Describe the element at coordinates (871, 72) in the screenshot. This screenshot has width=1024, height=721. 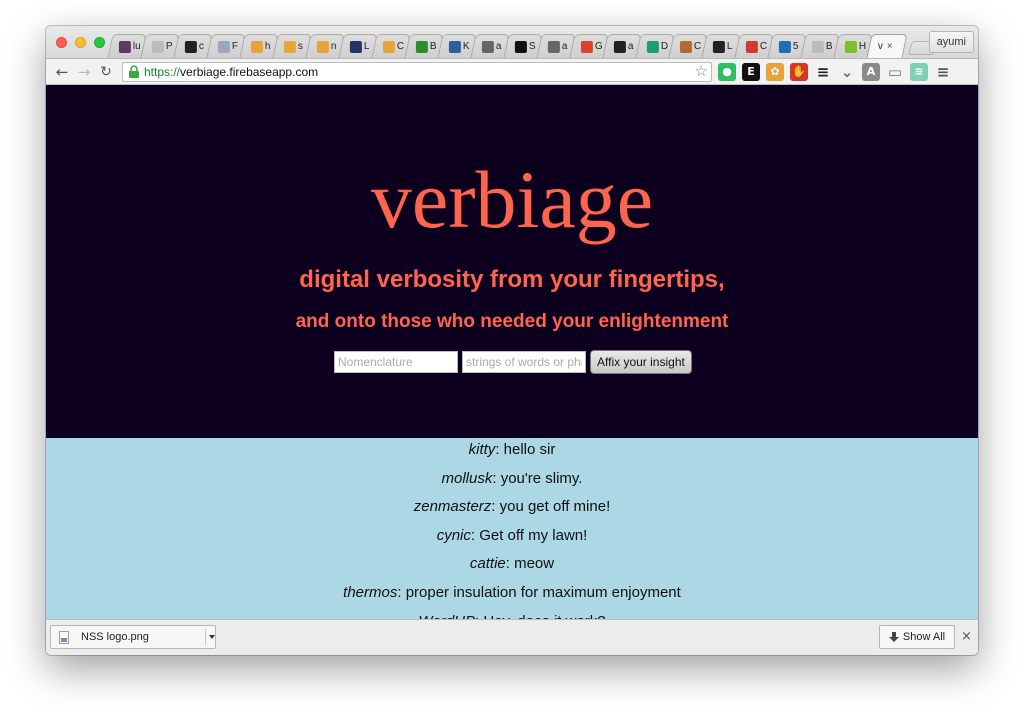
I see `angular-icon: A` at that location.